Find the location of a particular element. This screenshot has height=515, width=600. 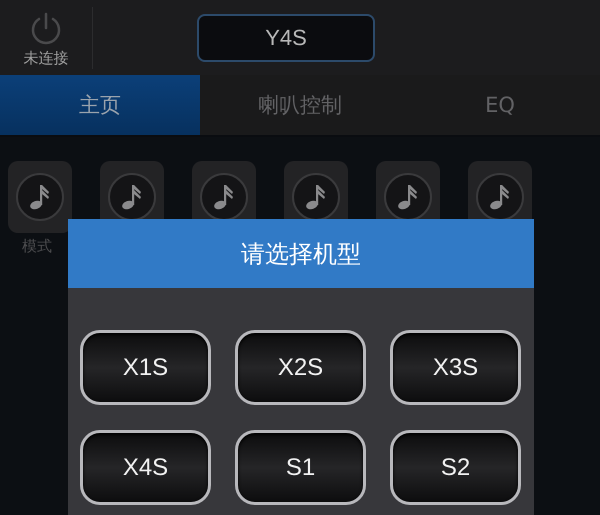

model-button: X1S is located at coordinates (145, 367).